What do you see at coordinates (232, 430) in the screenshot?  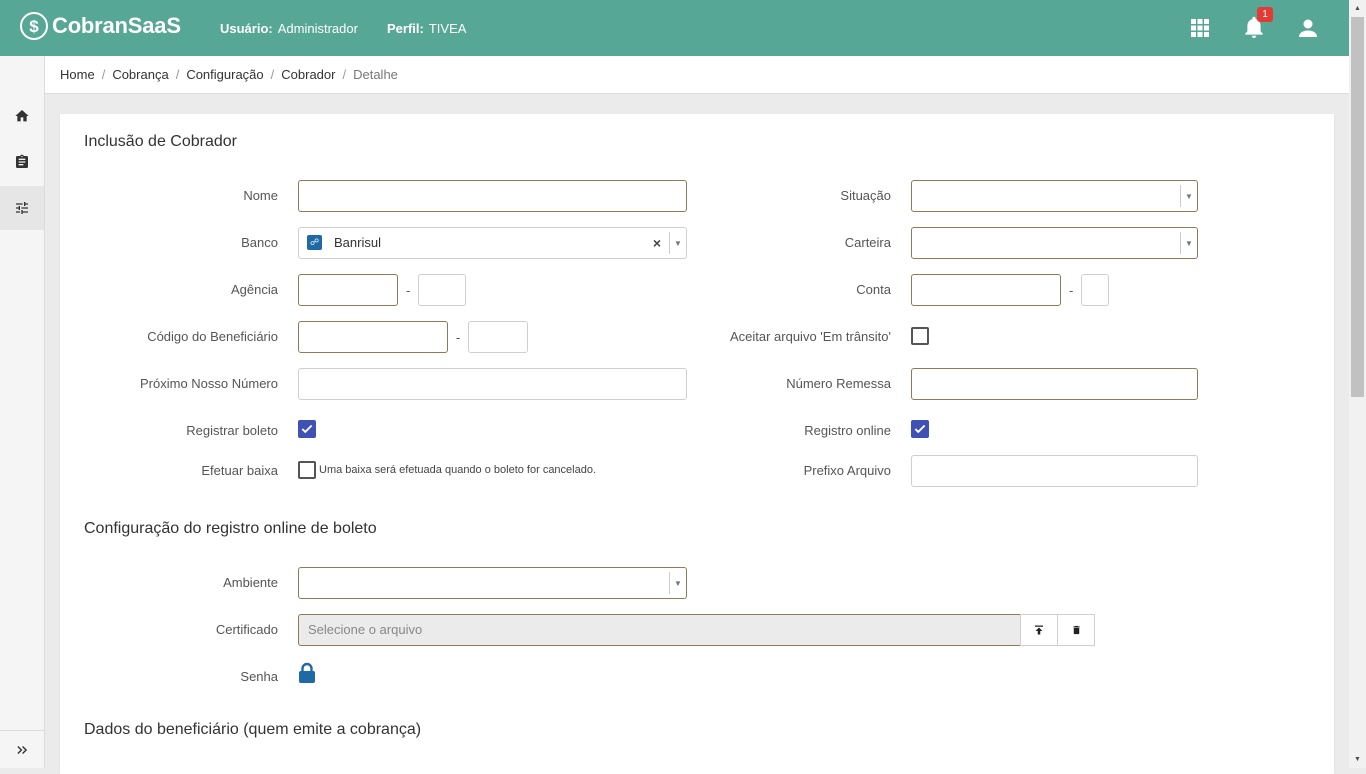 I see `registrar-boleto-label: Registrar boleto` at bounding box center [232, 430].